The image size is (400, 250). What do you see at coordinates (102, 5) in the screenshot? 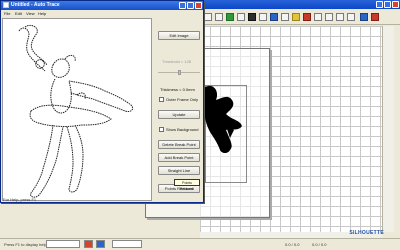
I see `trace-title-bar: Untitled - Auto Trace` at bounding box center [102, 5].